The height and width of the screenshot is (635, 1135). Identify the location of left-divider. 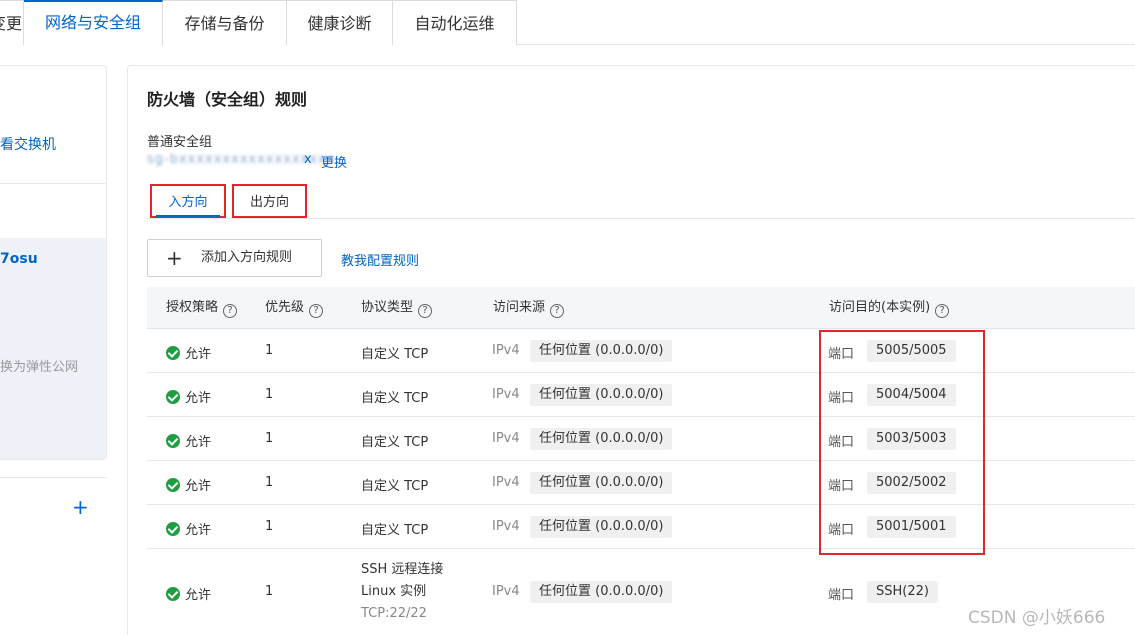
(53, 183).